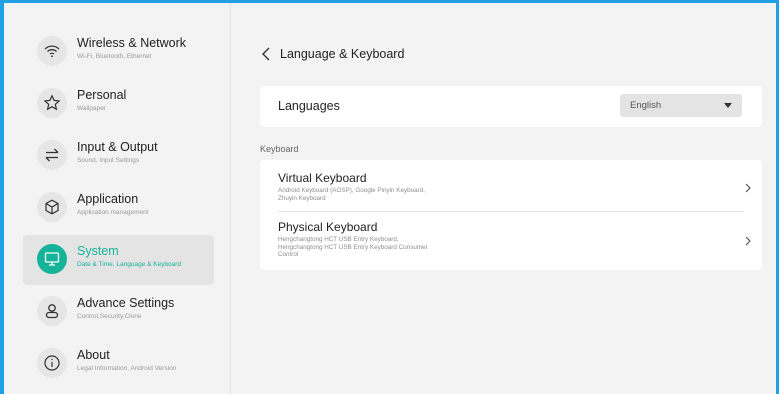  Describe the element at coordinates (108, 199) in the screenshot. I see `sidebar-item-title: Application` at that location.